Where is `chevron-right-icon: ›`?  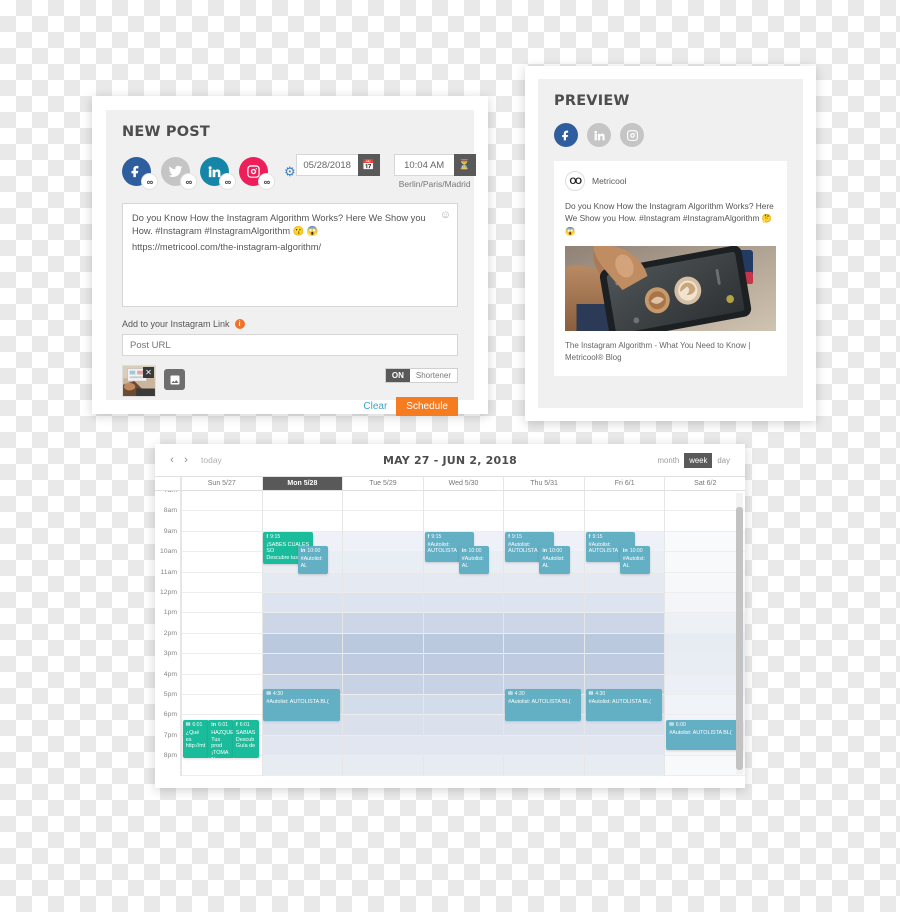 chevron-right-icon: › is located at coordinates (186, 460).